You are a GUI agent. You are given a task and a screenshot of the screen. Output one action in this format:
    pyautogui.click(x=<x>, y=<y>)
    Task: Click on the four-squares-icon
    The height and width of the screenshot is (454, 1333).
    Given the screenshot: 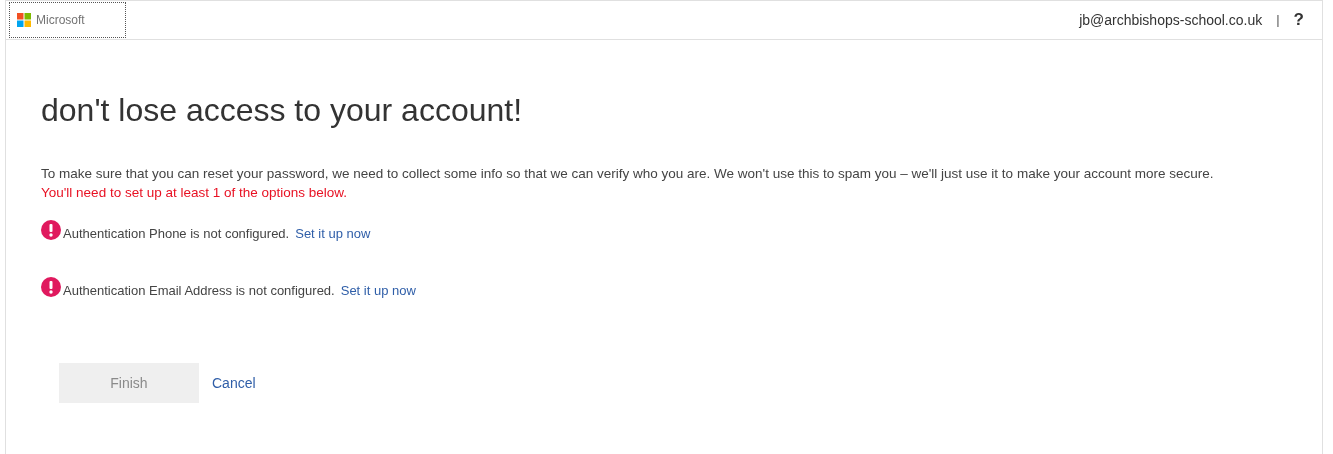 What is the action you would take?
    pyautogui.click(x=24, y=20)
    